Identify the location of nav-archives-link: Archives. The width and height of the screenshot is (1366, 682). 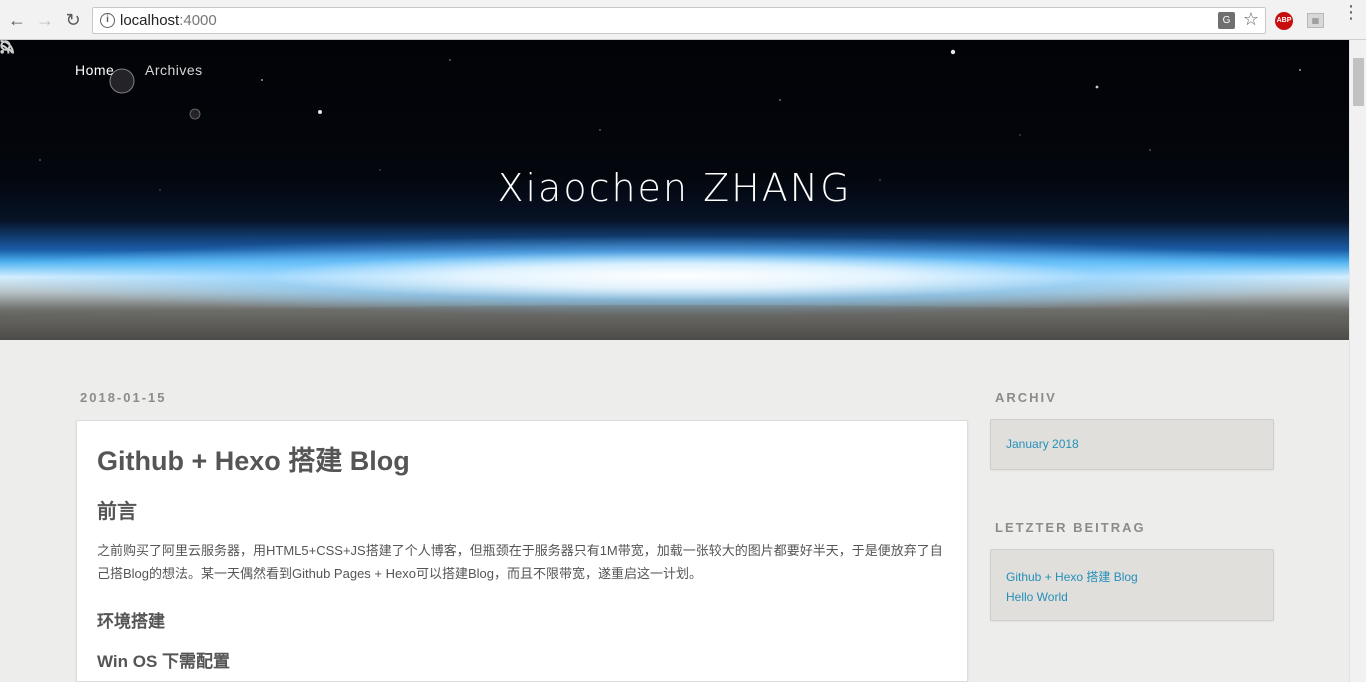
(174, 70).